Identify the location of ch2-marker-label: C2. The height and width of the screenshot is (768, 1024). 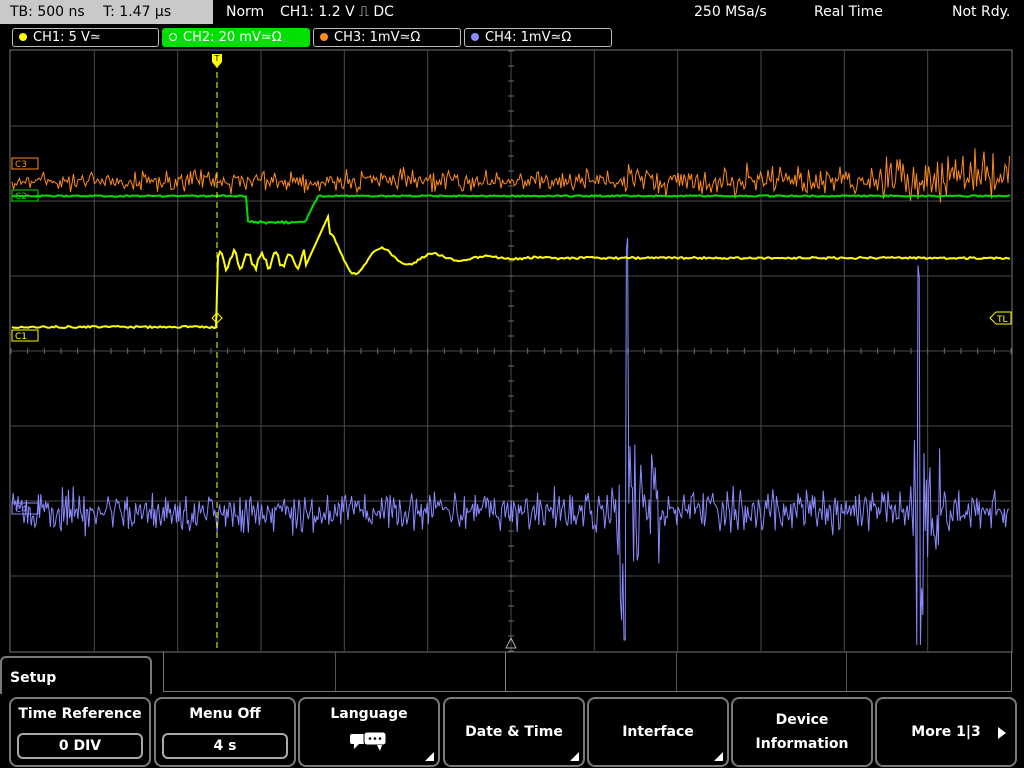
(21, 197).